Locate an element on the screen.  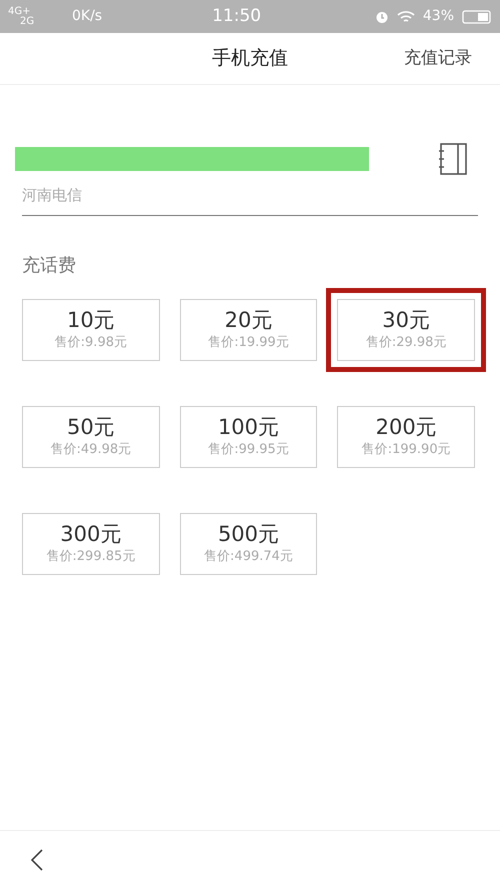
amount-label: 500元 is located at coordinates (249, 534).